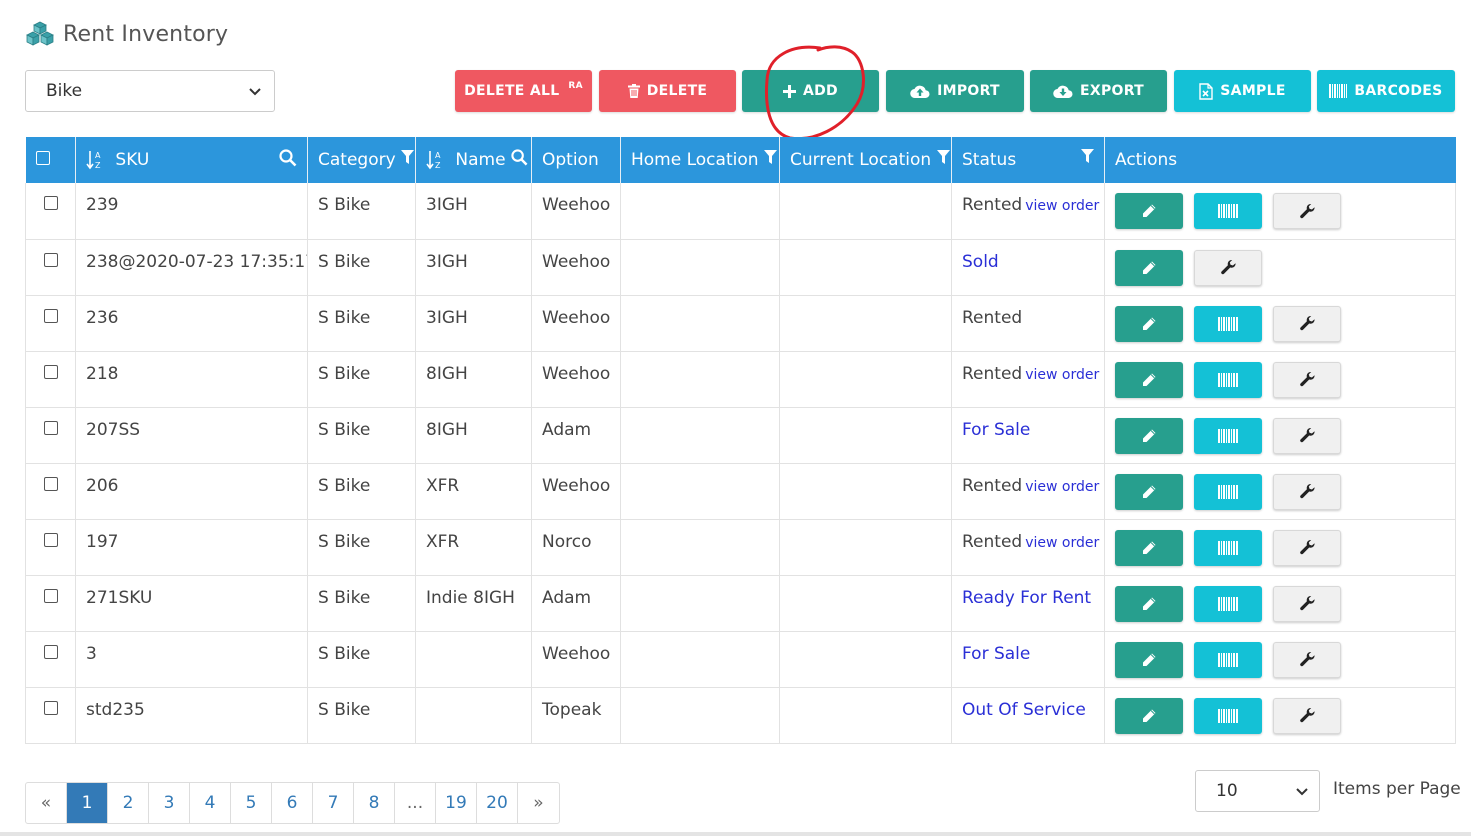 Image resolution: width=1471 pixels, height=836 pixels. What do you see at coordinates (251, 803) in the screenshot?
I see `pagination-page: 5` at bounding box center [251, 803].